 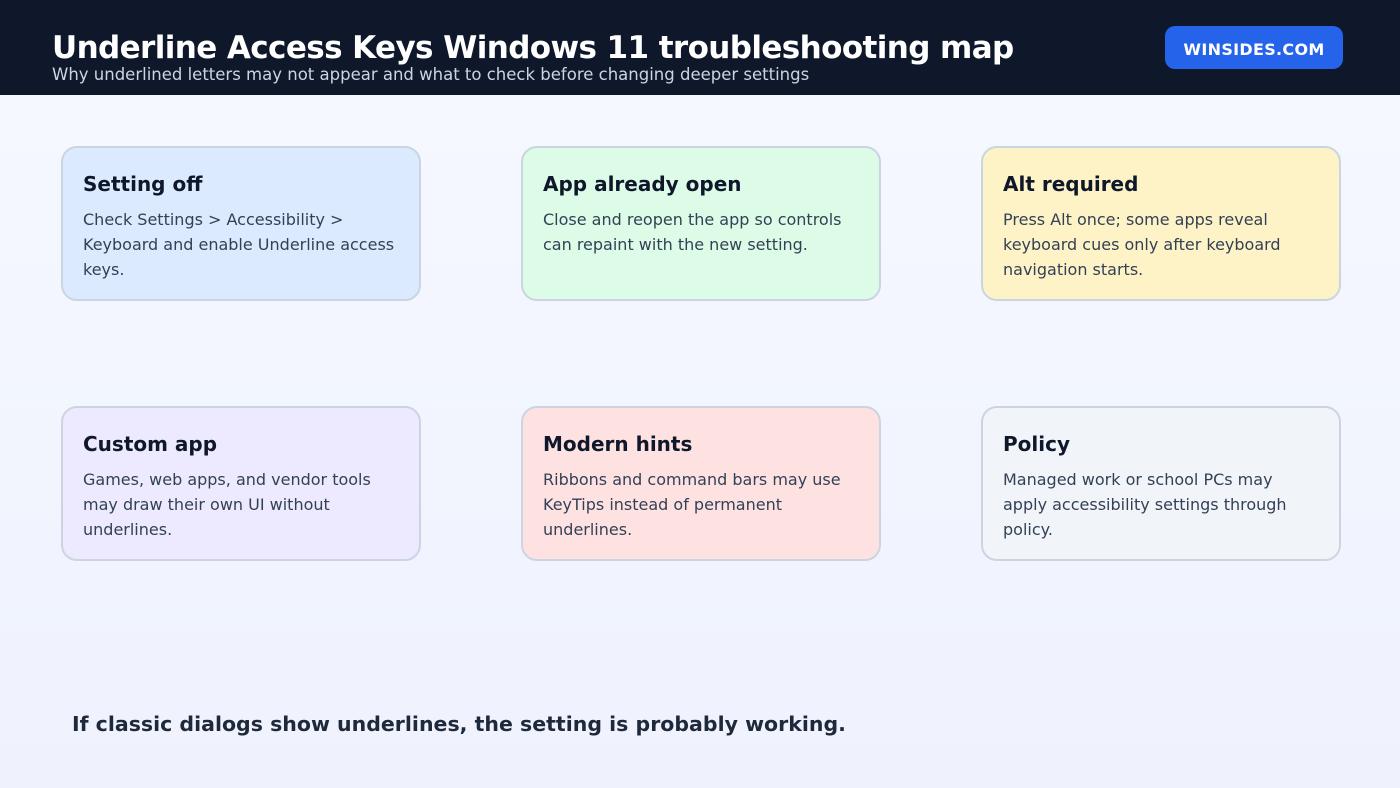 I want to click on card-title: Policy, so click(x=1037, y=444).